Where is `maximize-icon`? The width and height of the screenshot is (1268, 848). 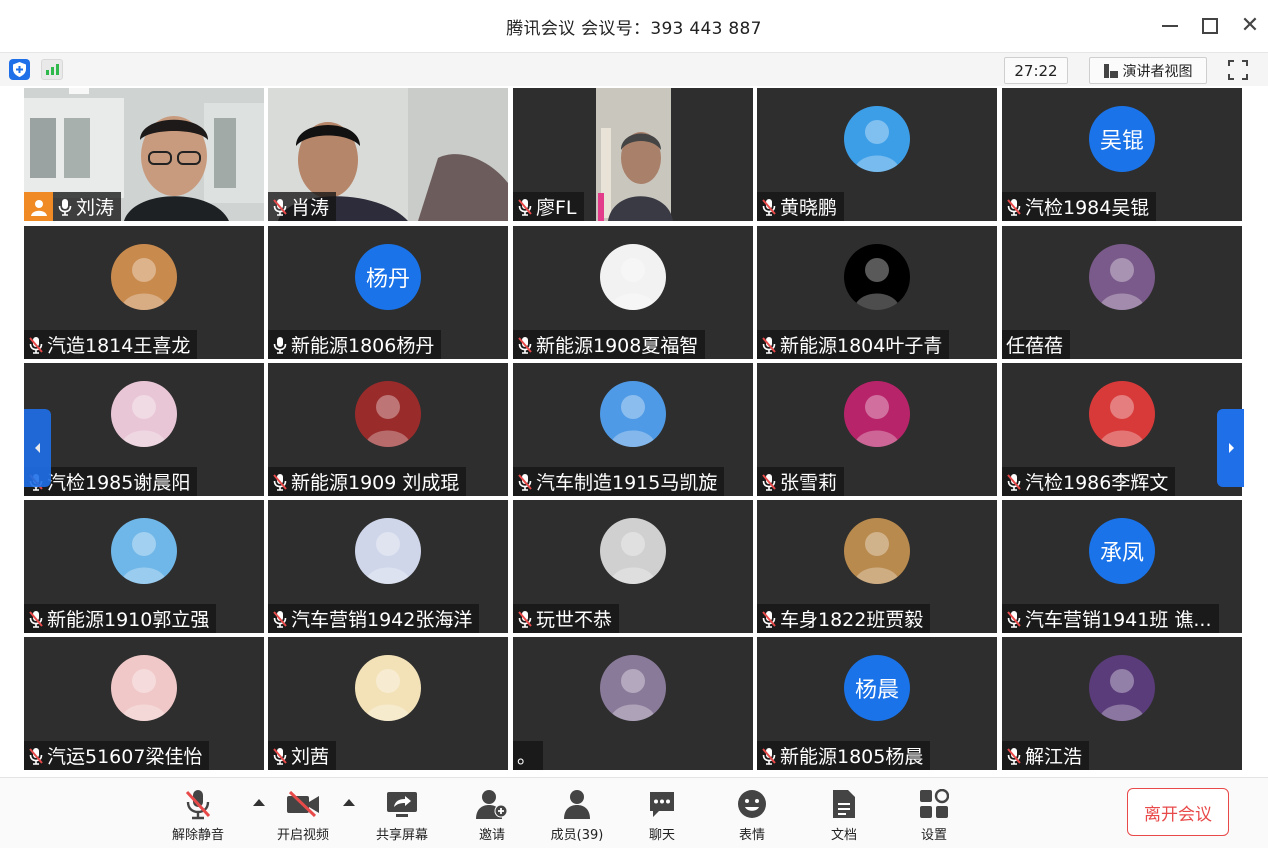
maximize-icon is located at coordinates (1210, 26).